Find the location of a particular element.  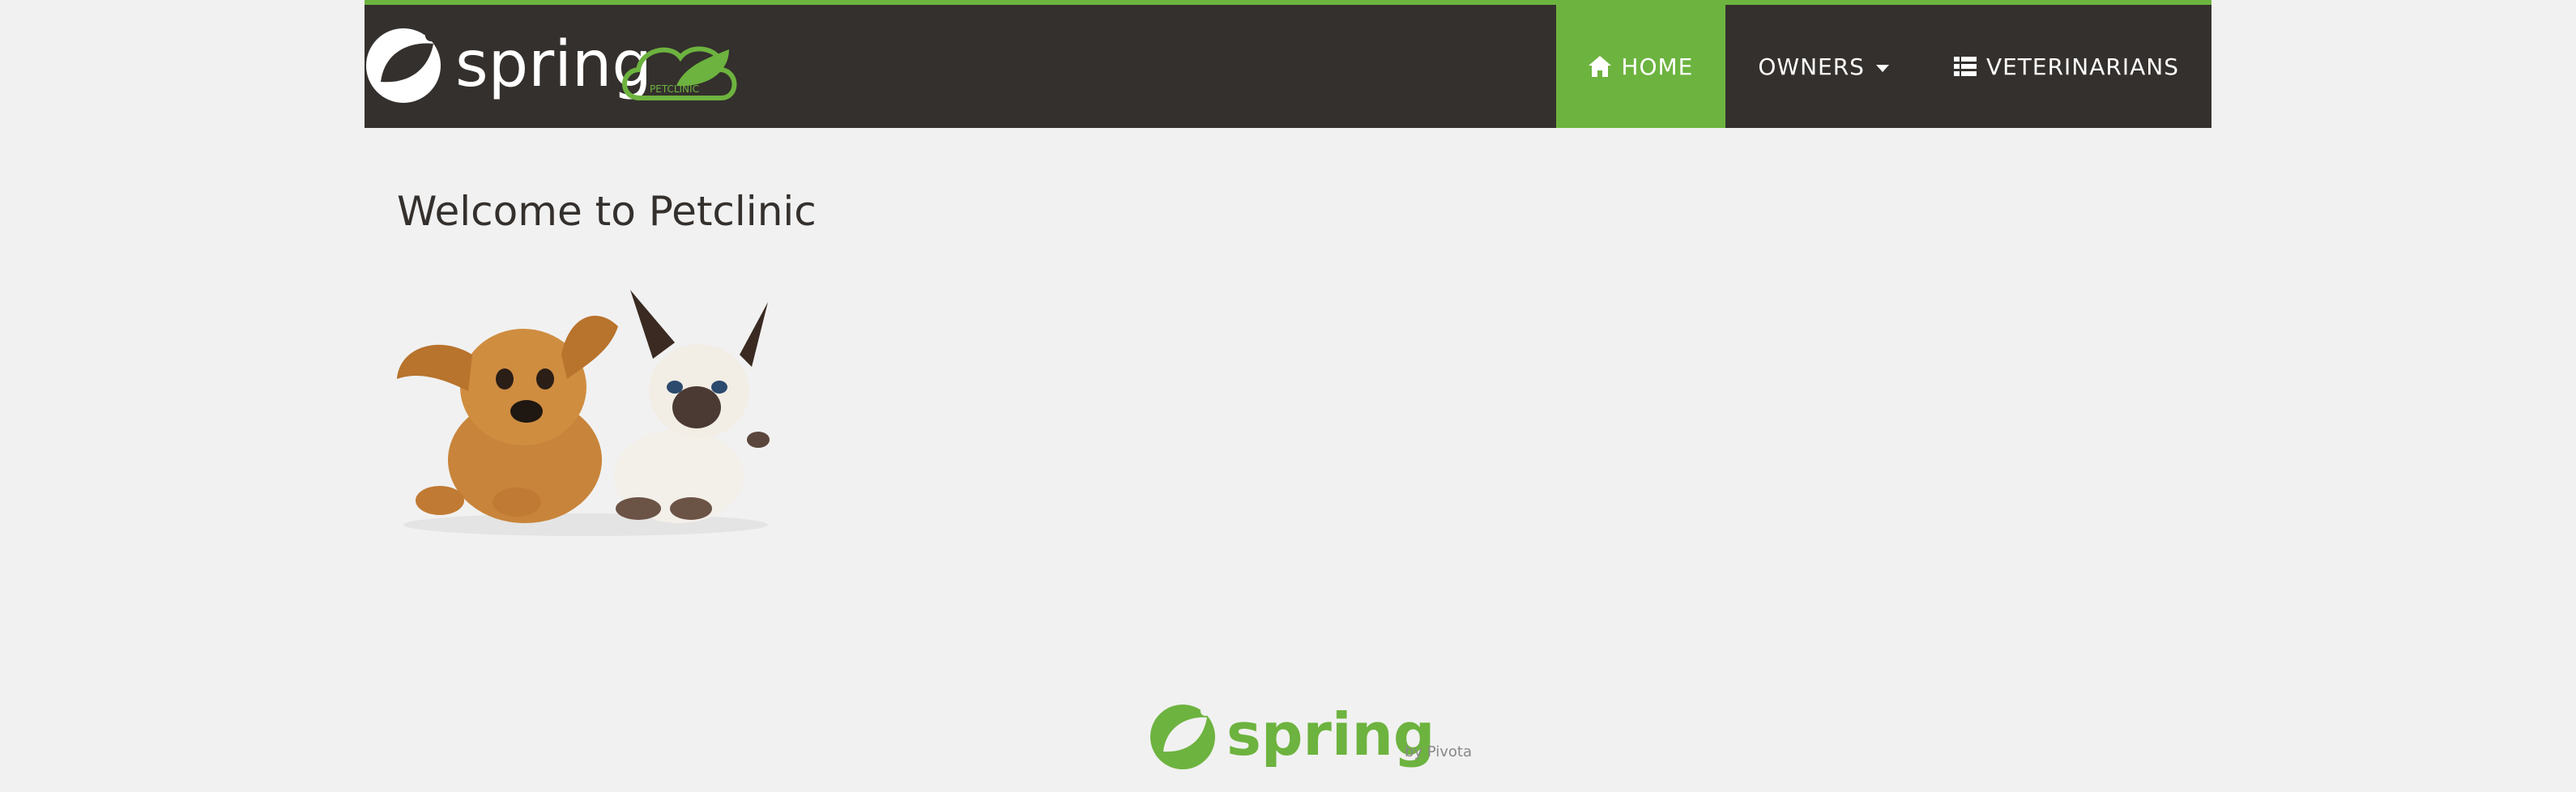

nav-veterinarians: VETERINARIANS is located at coordinates (2066, 66).